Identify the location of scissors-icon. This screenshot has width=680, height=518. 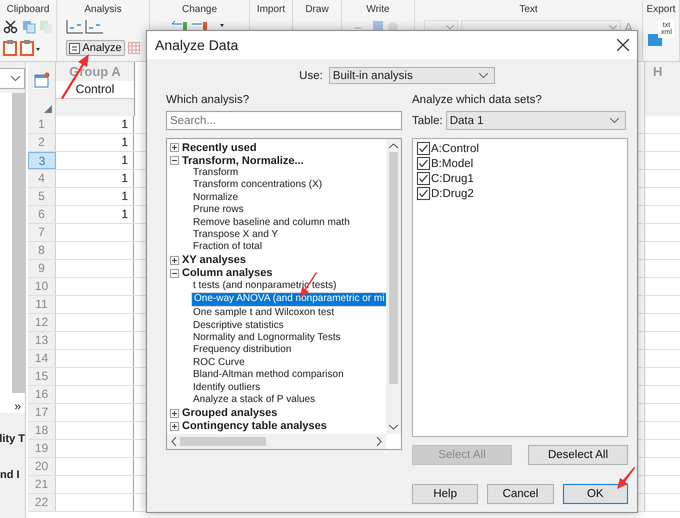
(11, 27).